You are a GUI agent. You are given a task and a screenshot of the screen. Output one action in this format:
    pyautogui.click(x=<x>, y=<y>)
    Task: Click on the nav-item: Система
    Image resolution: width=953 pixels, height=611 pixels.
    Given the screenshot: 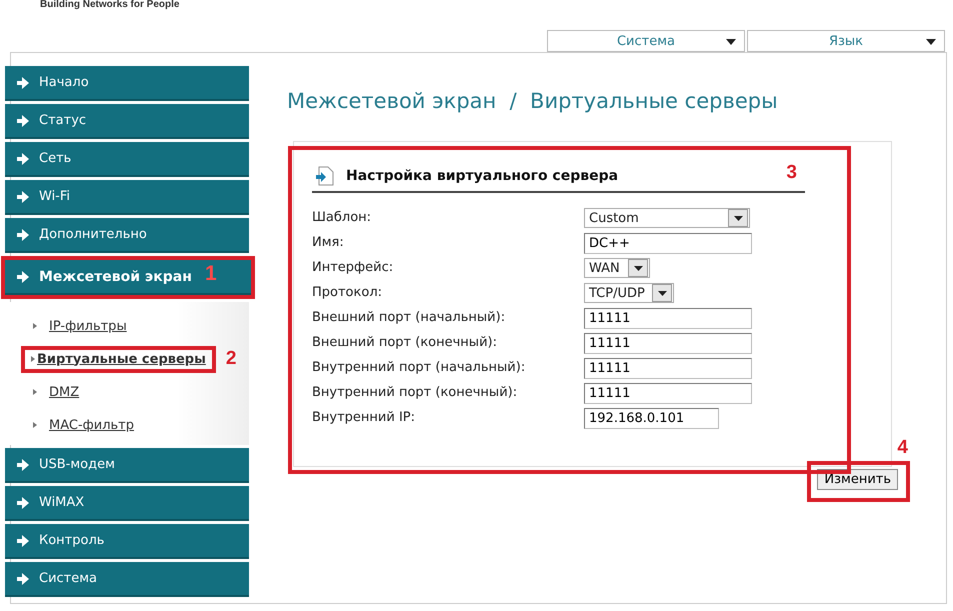 What is the action you would take?
    pyautogui.click(x=127, y=579)
    